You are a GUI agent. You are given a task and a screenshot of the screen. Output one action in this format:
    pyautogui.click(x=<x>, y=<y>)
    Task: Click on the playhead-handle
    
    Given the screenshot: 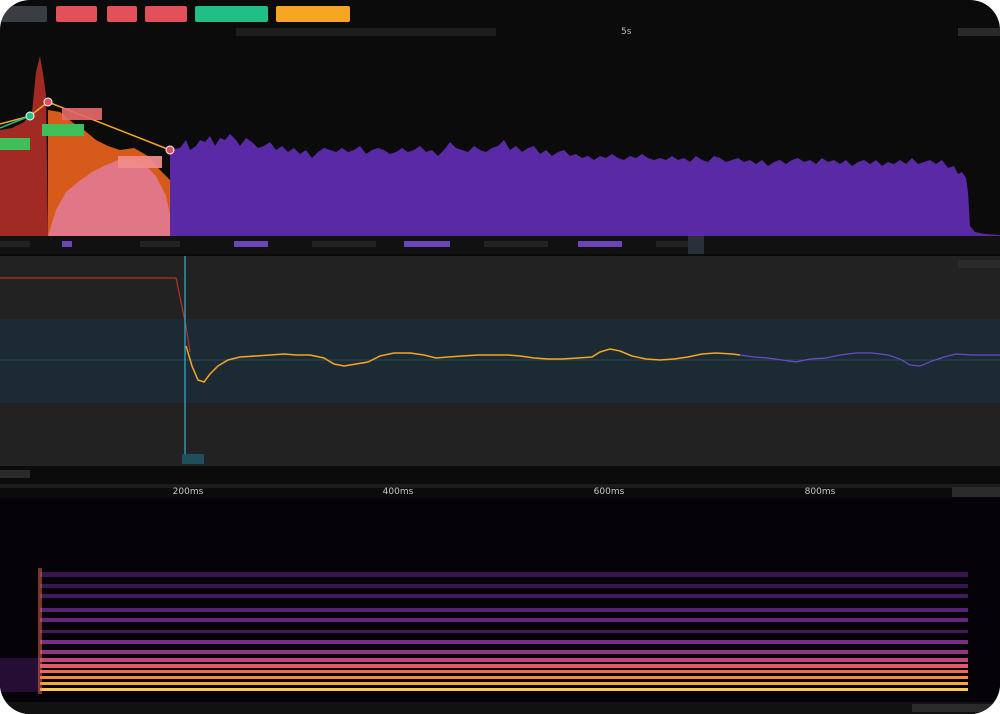 What is the action you would take?
    pyautogui.click(x=193, y=459)
    